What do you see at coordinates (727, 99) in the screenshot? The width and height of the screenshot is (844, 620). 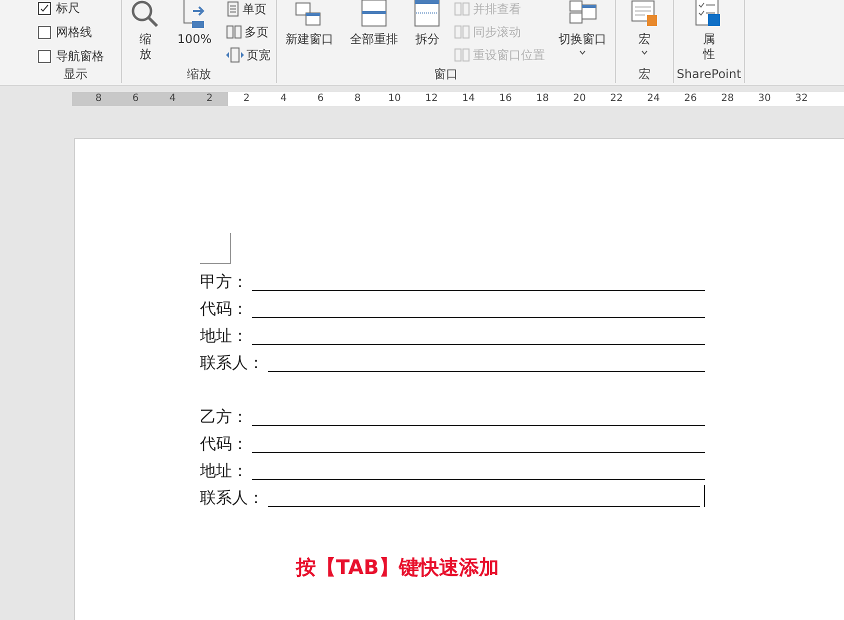 I see `ruler-number: 28` at bounding box center [727, 99].